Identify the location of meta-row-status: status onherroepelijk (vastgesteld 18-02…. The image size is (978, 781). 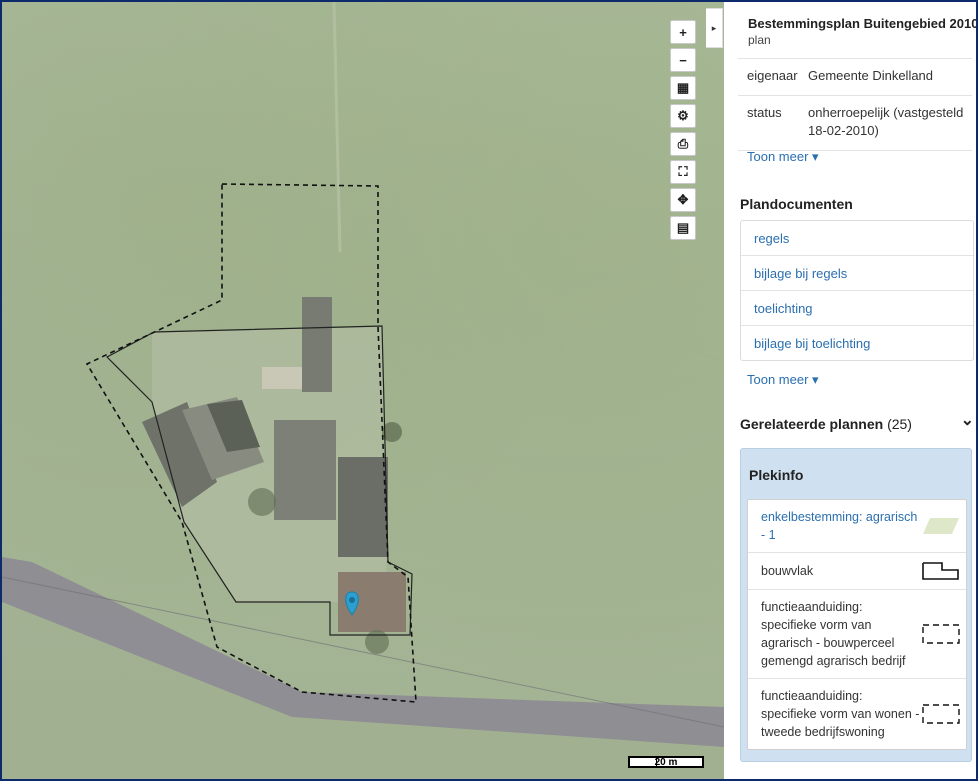
(855, 123).